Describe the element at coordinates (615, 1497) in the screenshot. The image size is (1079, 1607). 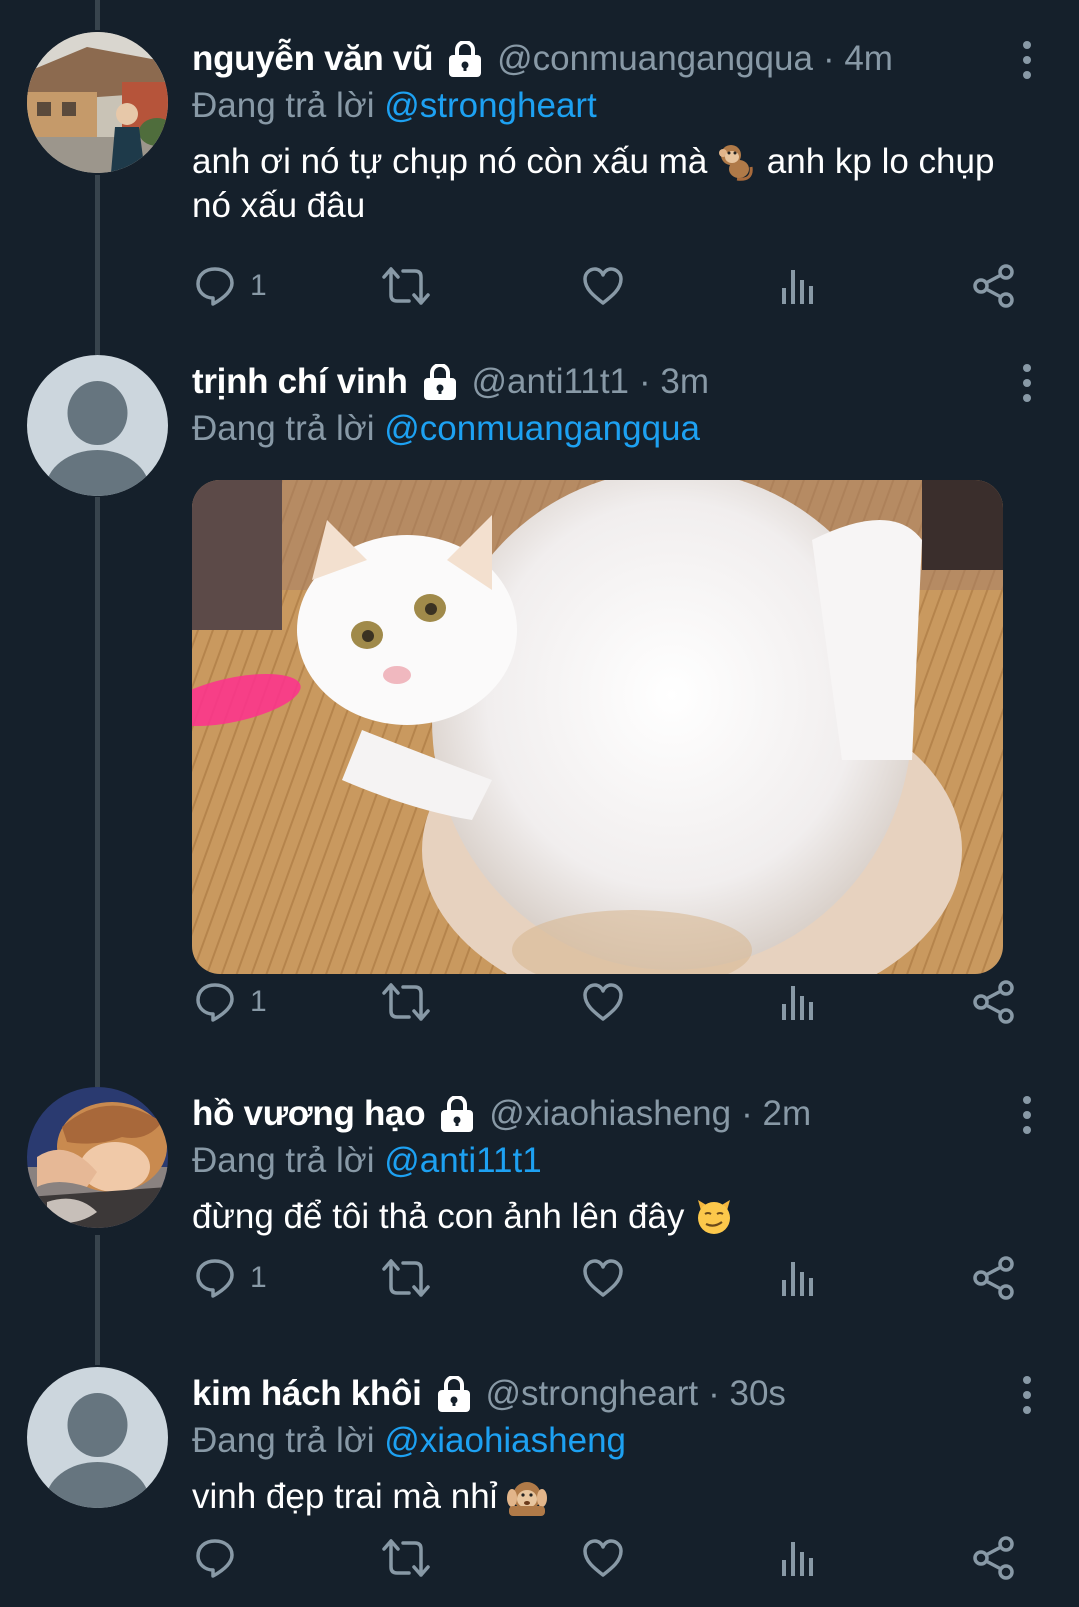
I see `tweet-text: vinh đẹp trai mà nhỉ` at that location.